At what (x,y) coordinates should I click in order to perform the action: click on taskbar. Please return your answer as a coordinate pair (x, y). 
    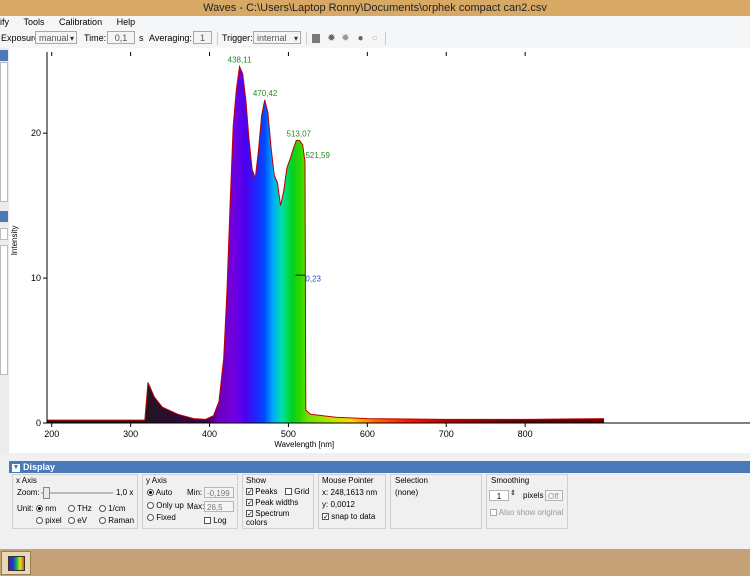
    Looking at the image, I should click on (375, 562).